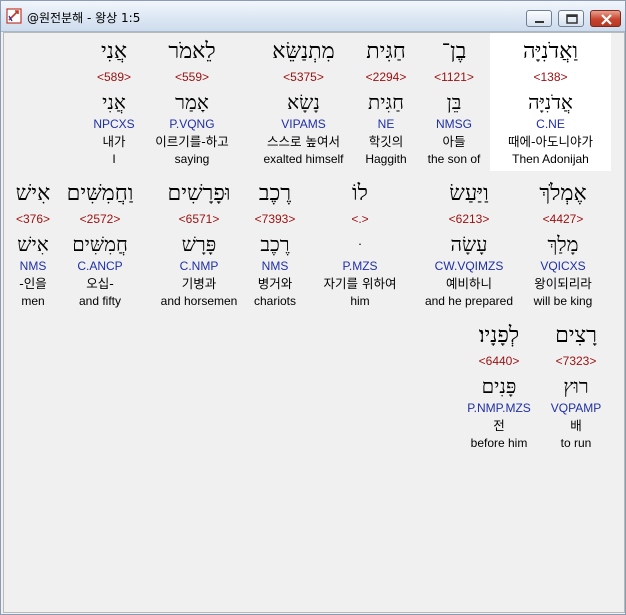 This screenshot has width=626, height=615. What do you see at coordinates (192, 124) in the screenshot?
I see `parse-code: P.VQNG` at bounding box center [192, 124].